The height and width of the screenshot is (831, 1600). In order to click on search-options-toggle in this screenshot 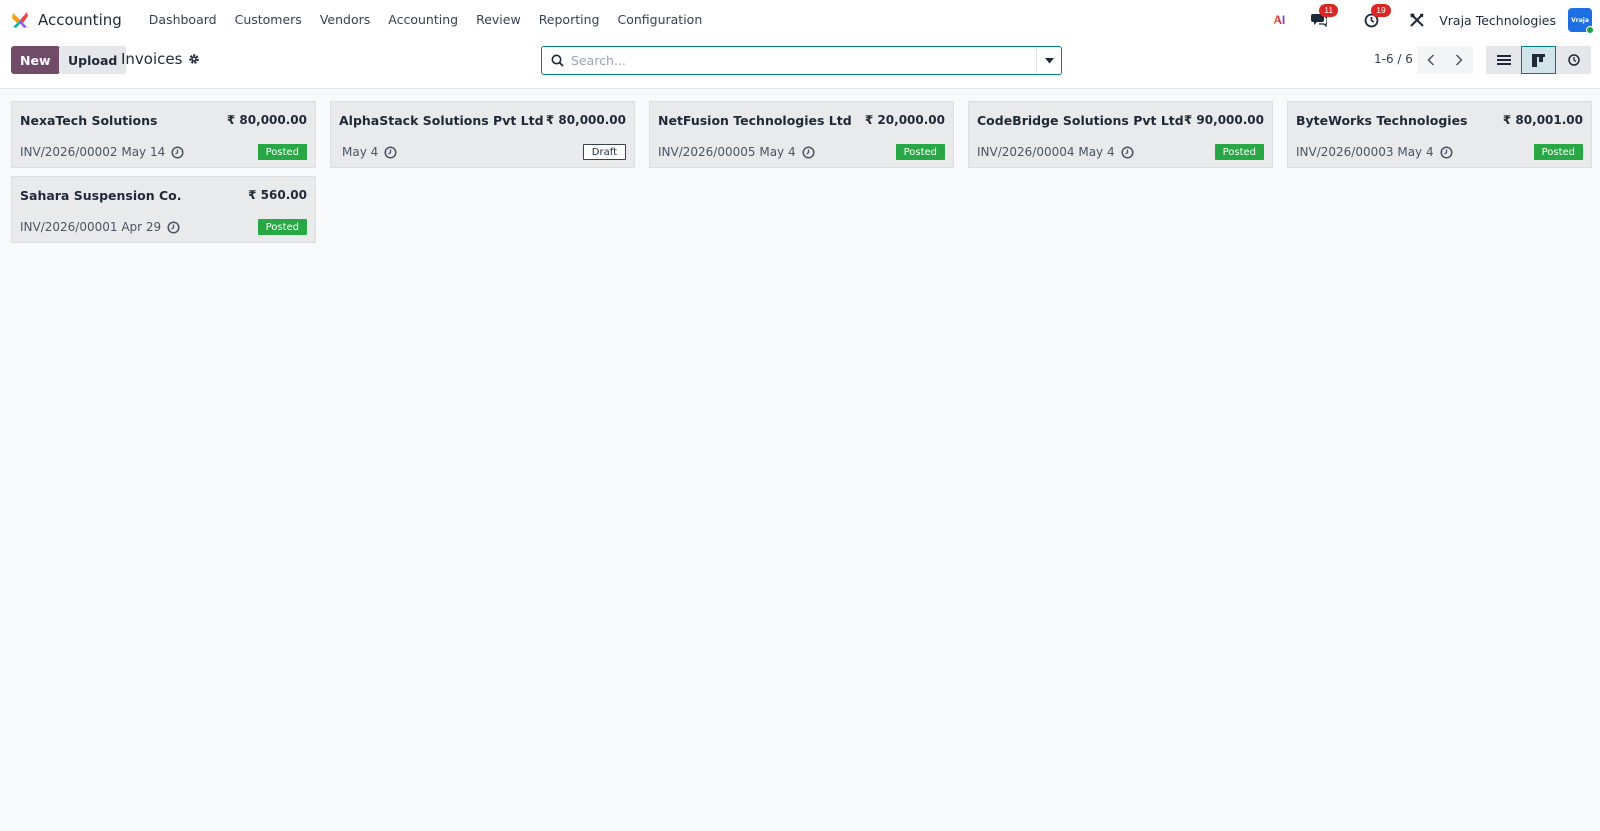, I will do `click(1048, 60)`.